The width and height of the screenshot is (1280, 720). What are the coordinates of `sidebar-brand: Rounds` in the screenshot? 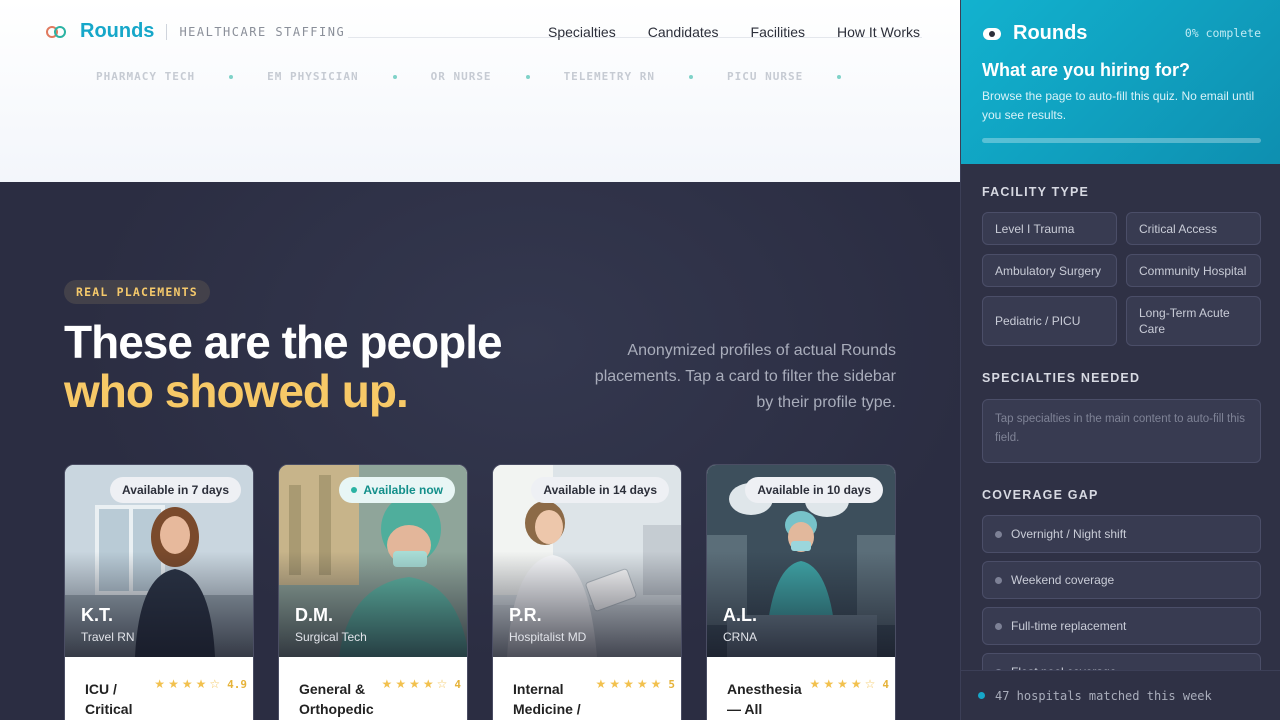 It's located at (1035, 33).